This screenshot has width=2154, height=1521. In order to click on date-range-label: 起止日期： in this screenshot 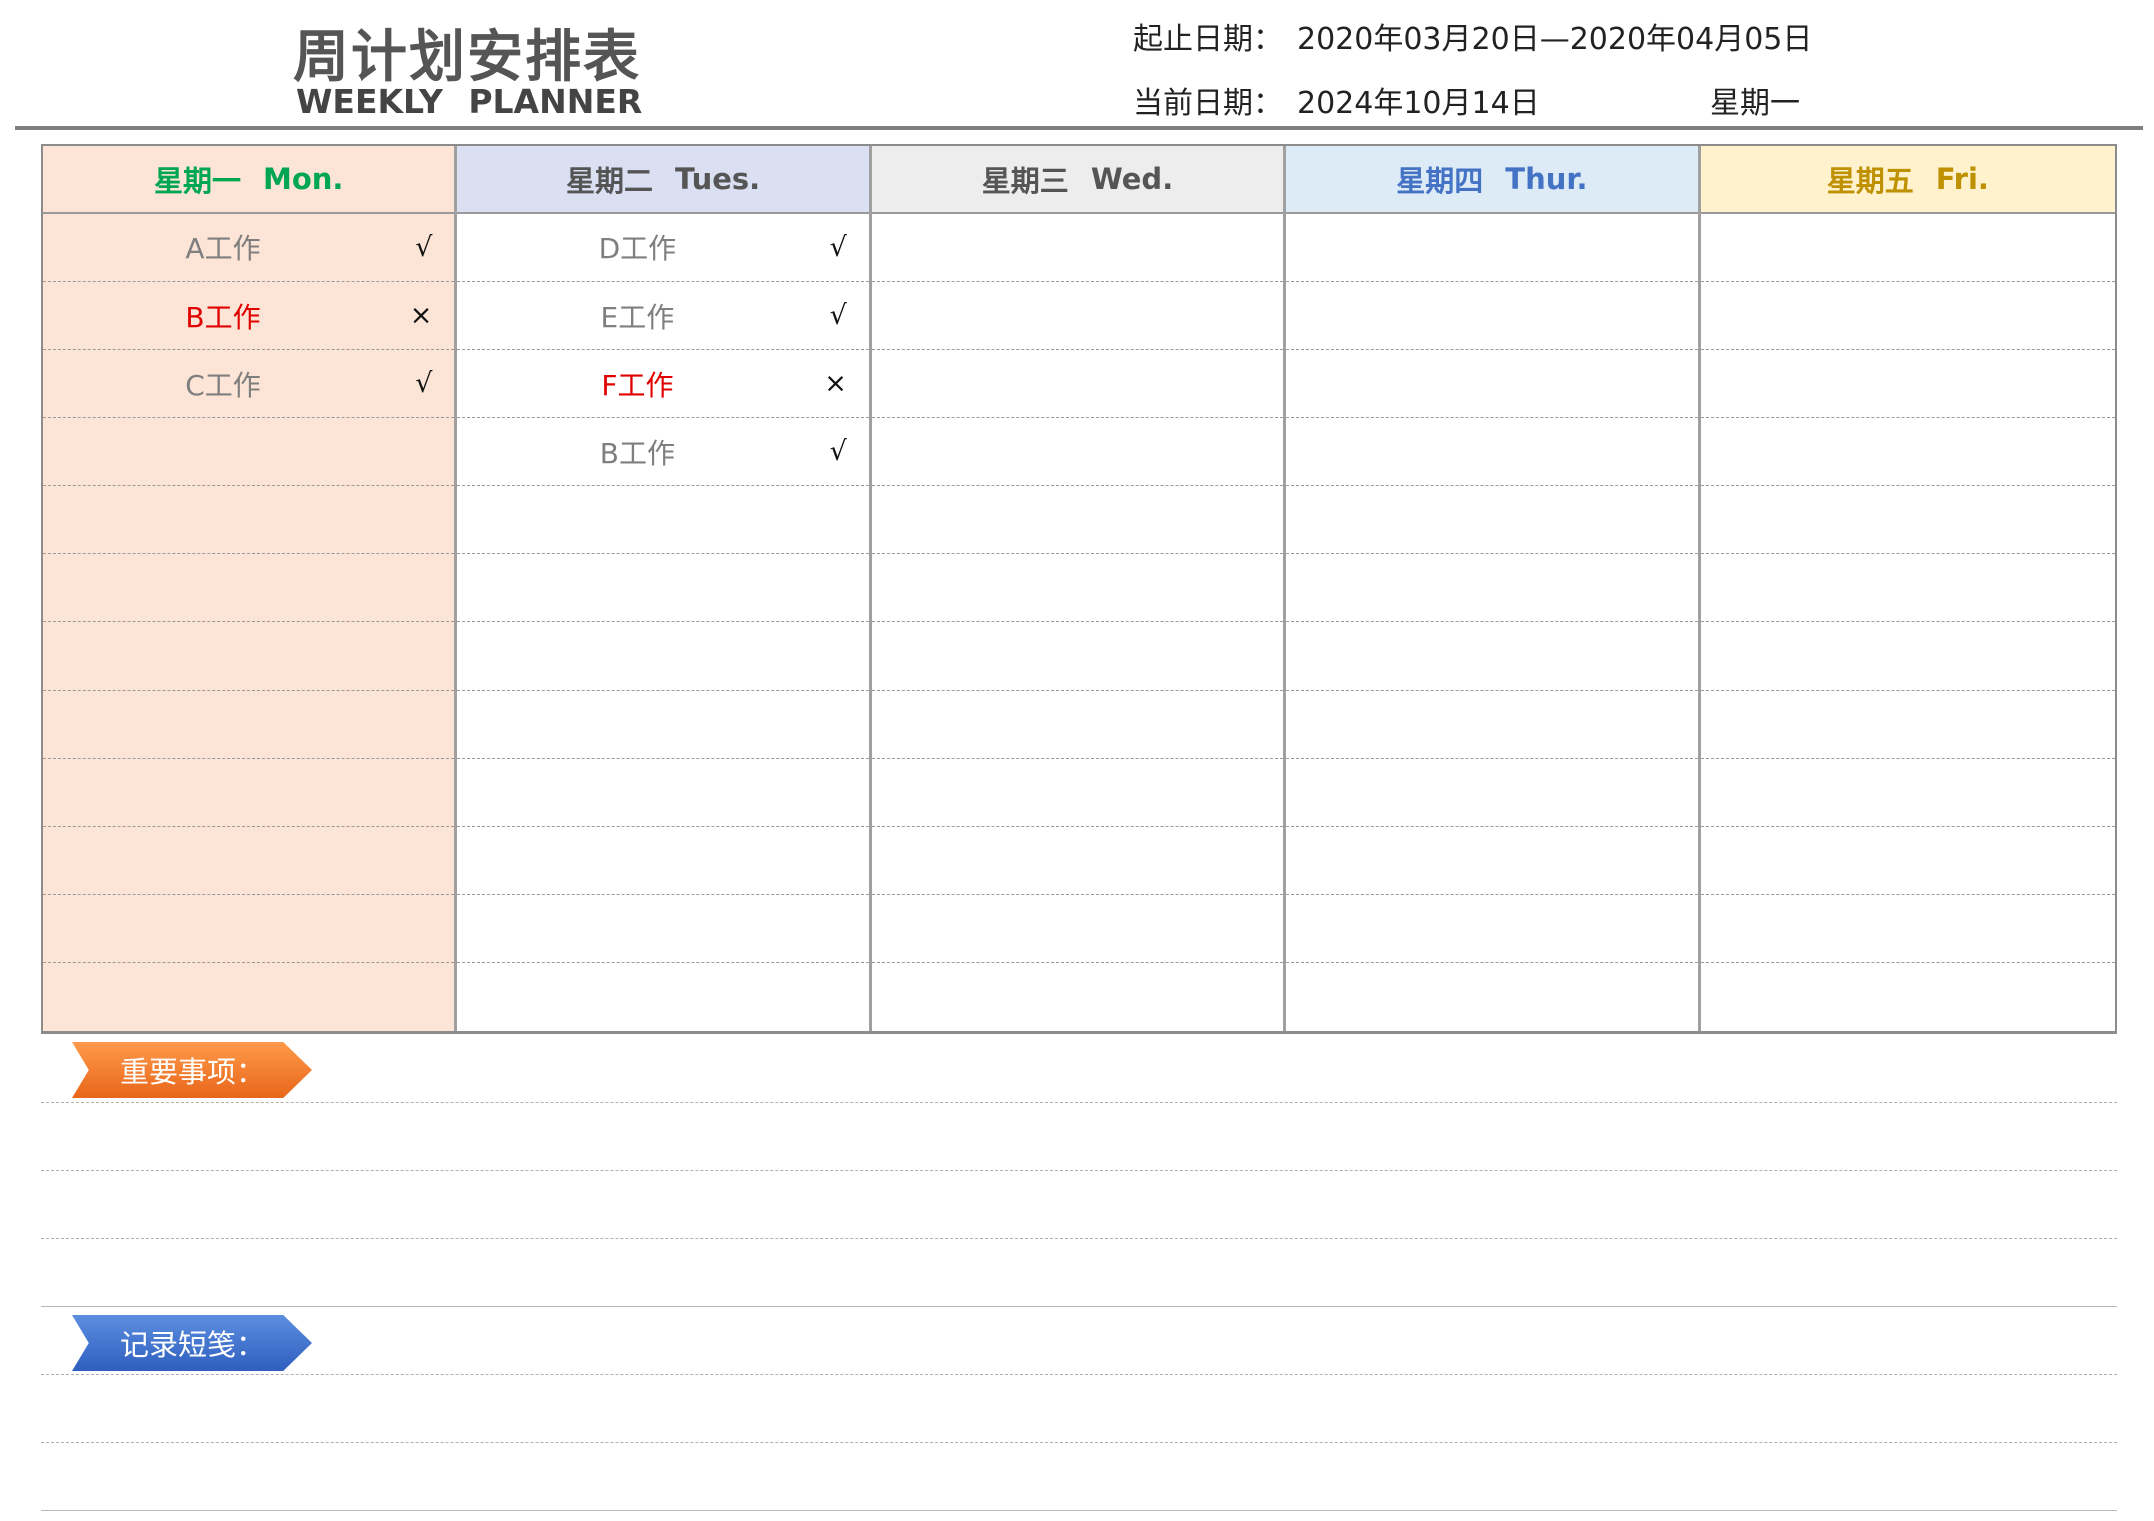, I will do `click(1208, 39)`.